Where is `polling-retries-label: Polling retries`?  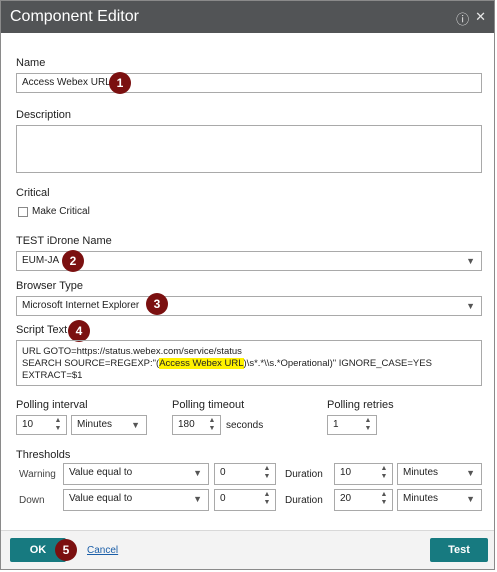
polling-retries-label: Polling retries is located at coordinates (360, 405).